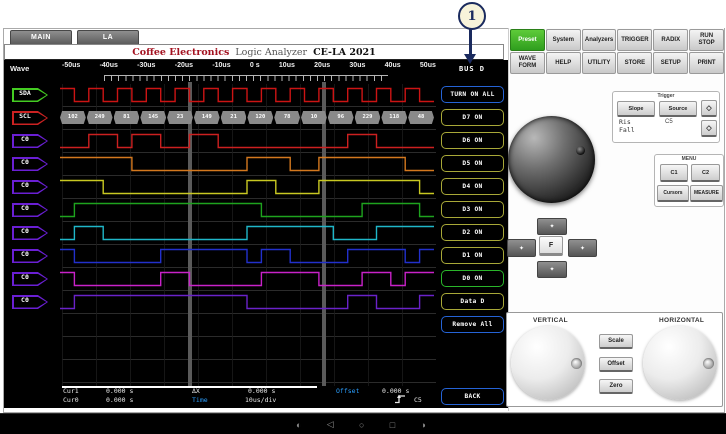 This screenshot has width=726, height=434. Describe the element at coordinates (673, 193) in the screenshot. I see `cursors-button: Cursors` at that location.